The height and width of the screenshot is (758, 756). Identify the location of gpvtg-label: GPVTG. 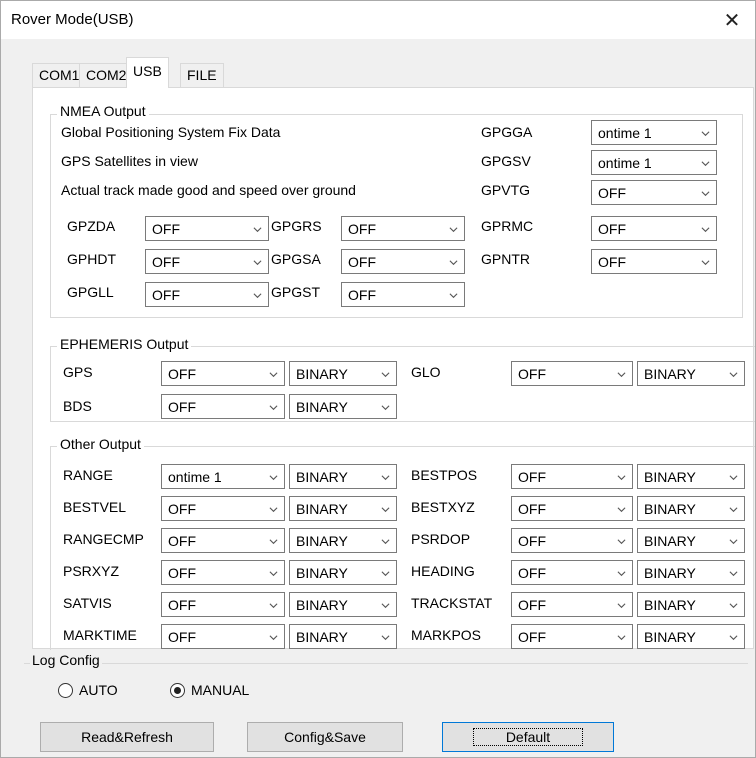
(506, 190).